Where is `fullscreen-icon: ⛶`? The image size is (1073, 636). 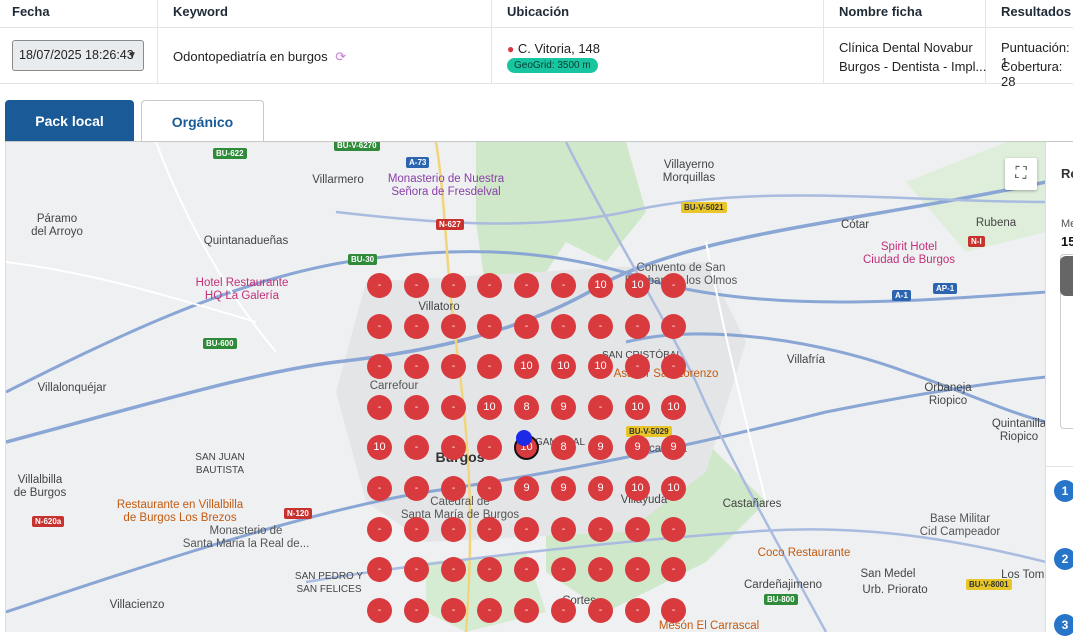
fullscreen-icon: ⛶ is located at coordinates (1021, 174).